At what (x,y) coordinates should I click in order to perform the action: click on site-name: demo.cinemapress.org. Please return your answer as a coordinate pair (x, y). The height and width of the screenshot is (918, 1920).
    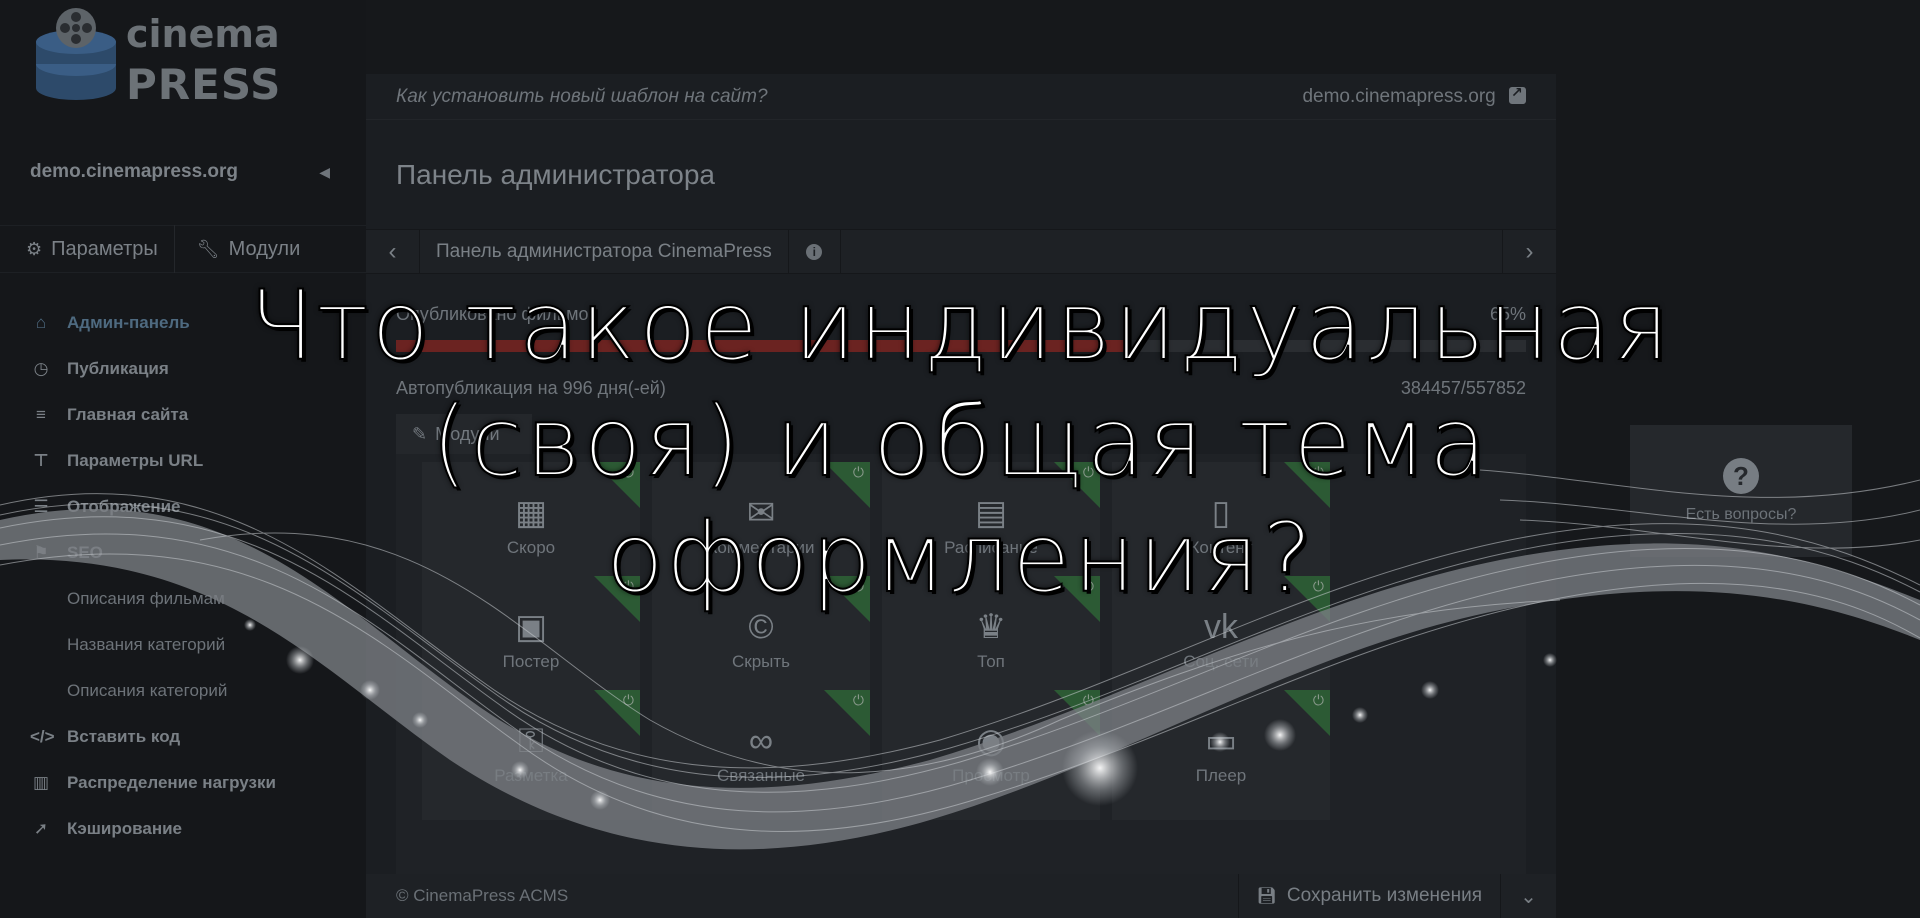
    Looking at the image, I should click on (134, 171).